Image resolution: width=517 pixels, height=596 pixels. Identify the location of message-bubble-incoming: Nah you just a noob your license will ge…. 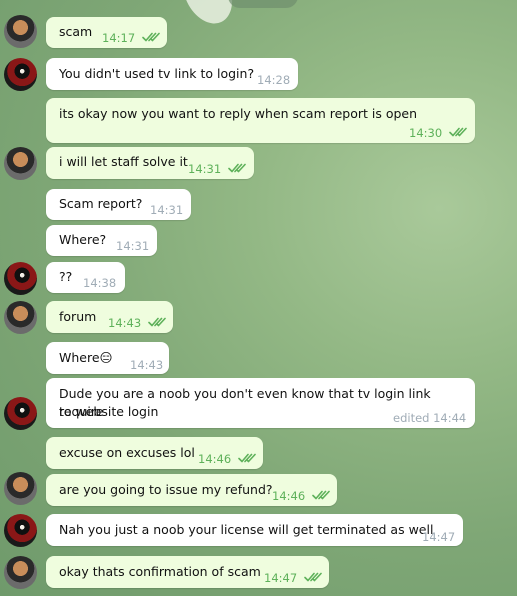
(254, 530).